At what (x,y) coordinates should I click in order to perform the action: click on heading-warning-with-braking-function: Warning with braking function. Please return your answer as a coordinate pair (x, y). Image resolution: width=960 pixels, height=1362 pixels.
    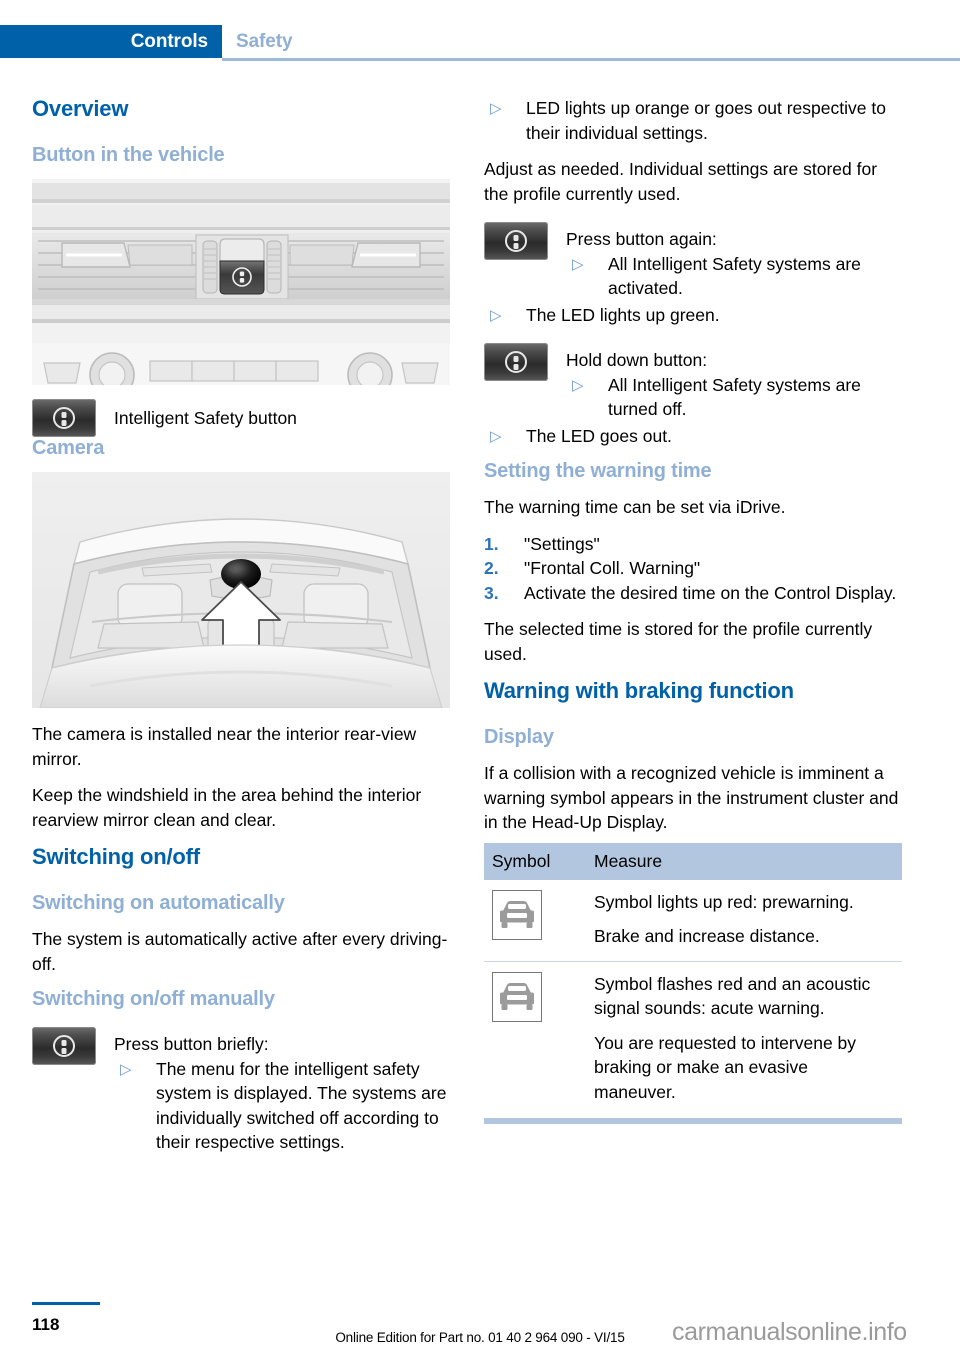
    Looking at the image, I should click on (639, 690).